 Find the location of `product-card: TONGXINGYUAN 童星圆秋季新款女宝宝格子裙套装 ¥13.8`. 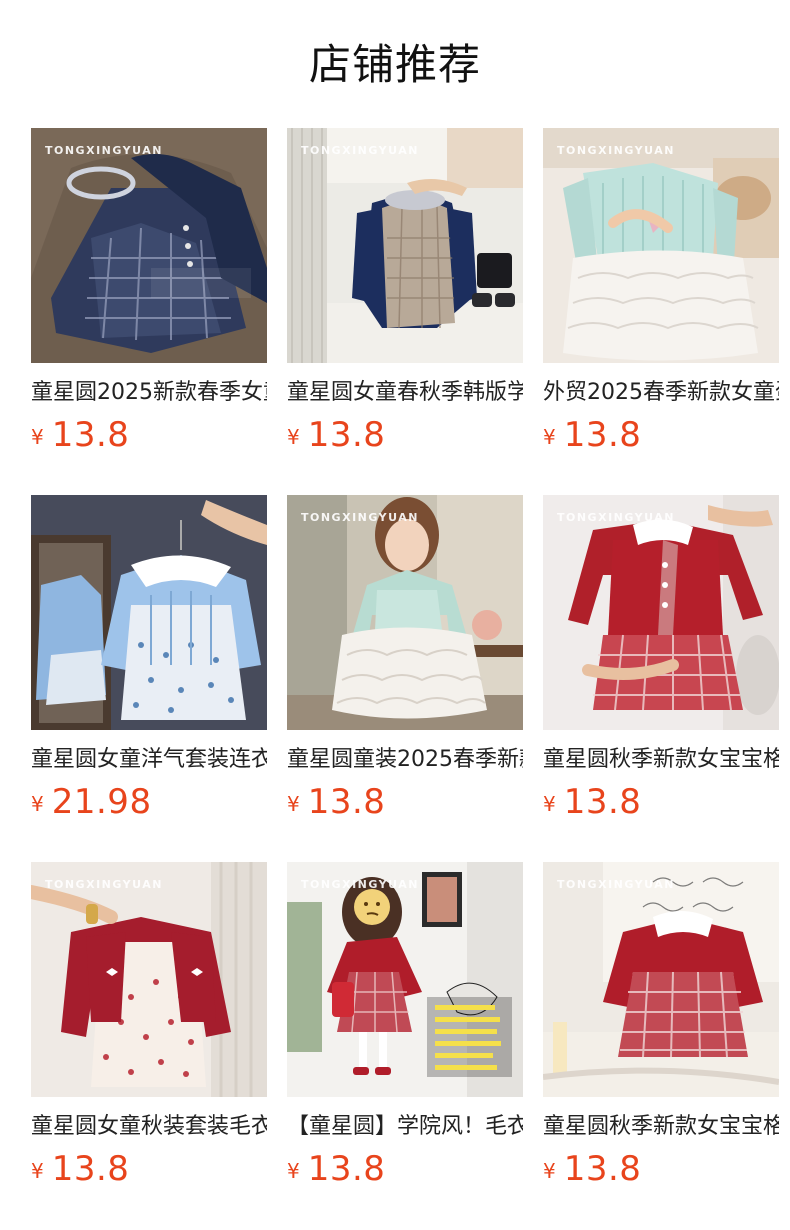

product-card: TONGXINGYUAN 童星圆秋季新款女宝宝格子裙套装 ¥13.8 is located at coordinates (661, 678).